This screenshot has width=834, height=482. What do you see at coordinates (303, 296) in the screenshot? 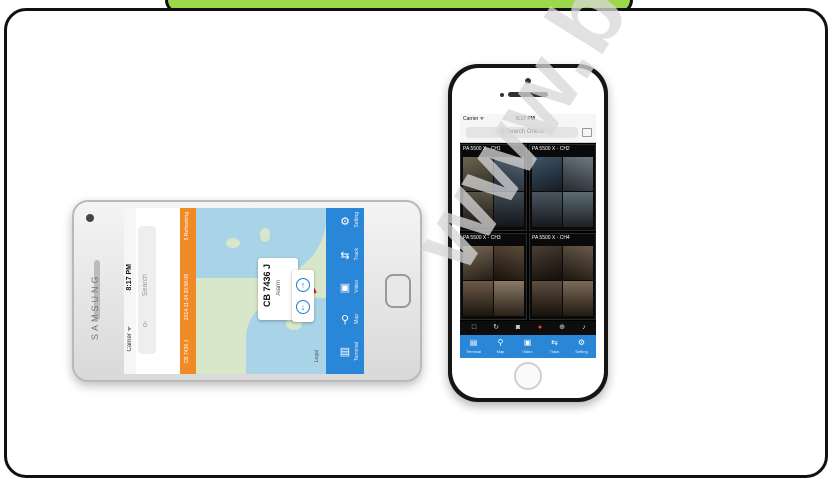
I see `zoom-control: ↑ ↓` at bounding box center [303, 296].